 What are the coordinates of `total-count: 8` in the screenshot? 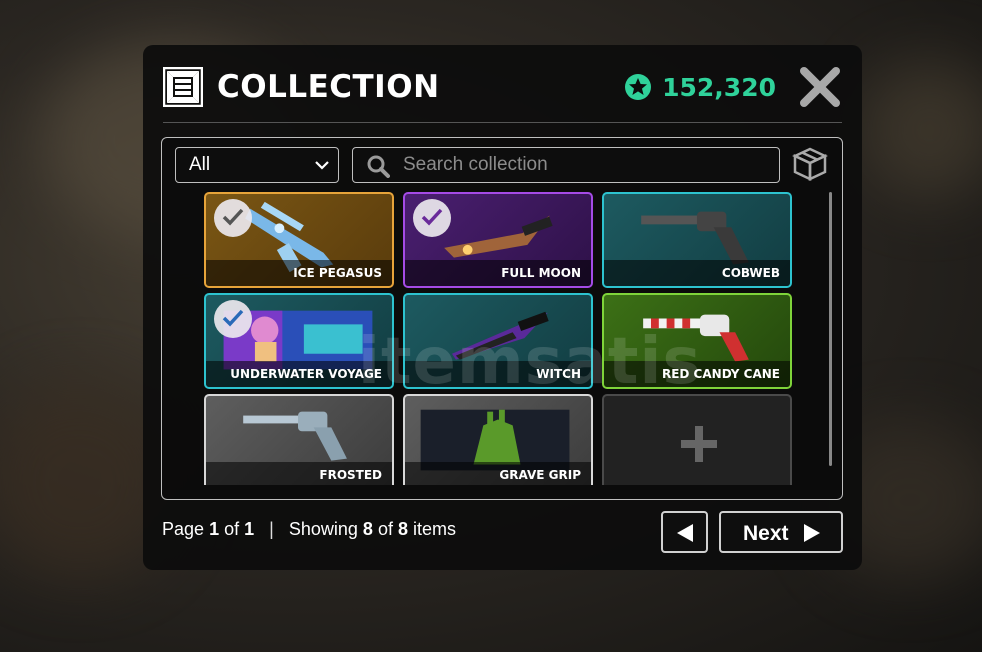 It's located at (402, 529).